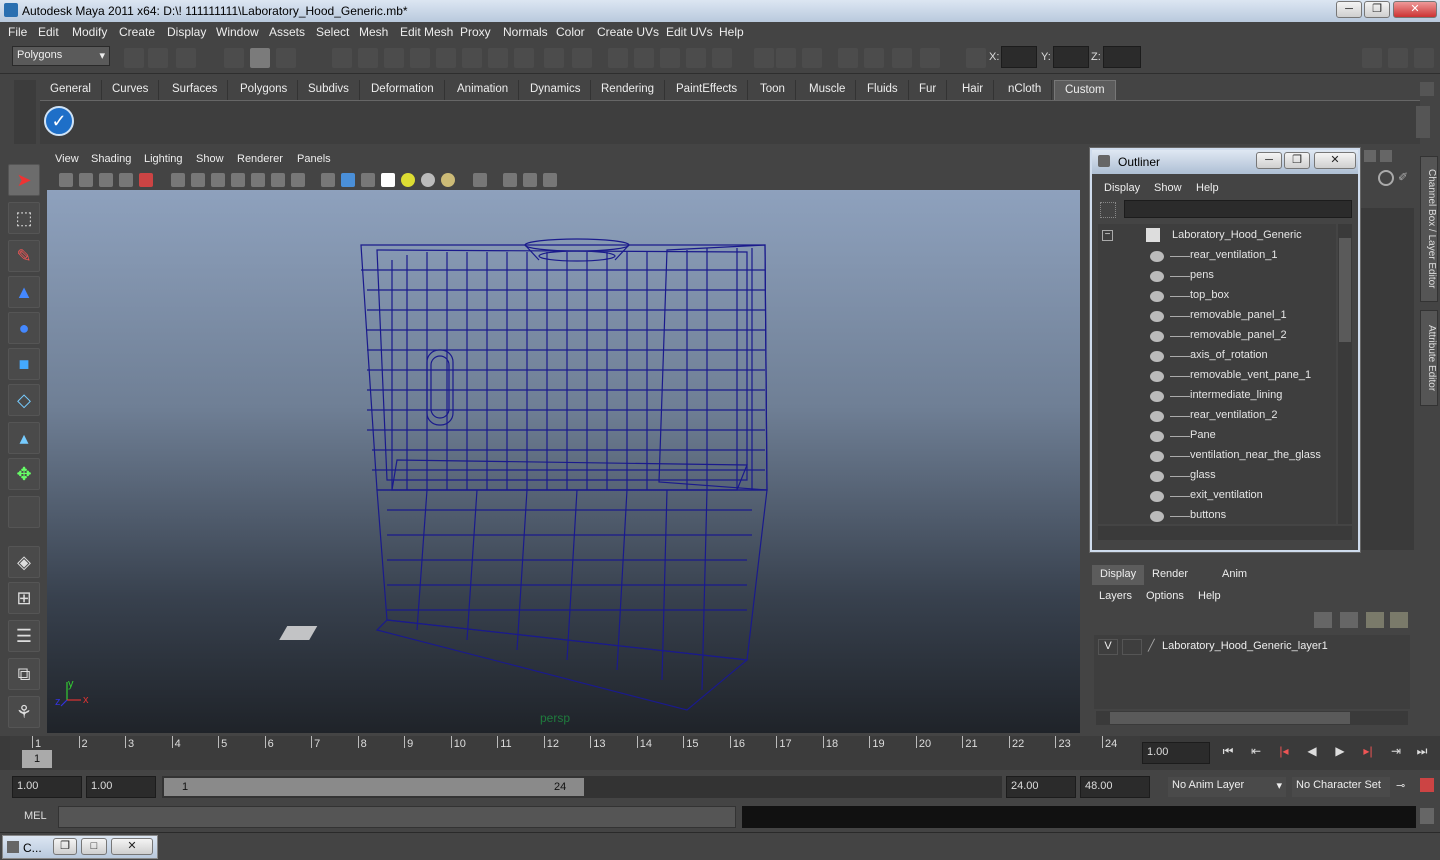 The width and height of the screenshot is (1440, 860). Describe the element at coordinates (472, 58) in the screenshot. I see `history-icon` at that location.